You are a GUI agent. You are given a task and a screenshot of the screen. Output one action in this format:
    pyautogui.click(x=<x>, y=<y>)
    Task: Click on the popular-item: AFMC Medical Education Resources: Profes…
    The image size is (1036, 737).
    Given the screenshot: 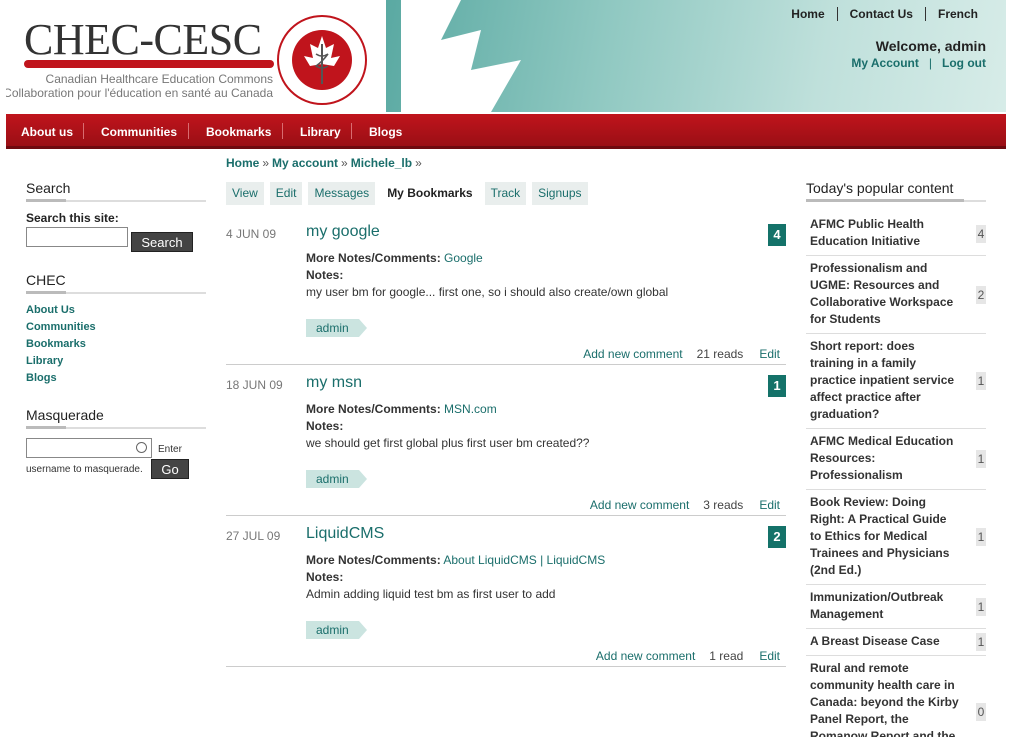 What is the action you would take?
    pyautogui.click(x=896, y=459)
    